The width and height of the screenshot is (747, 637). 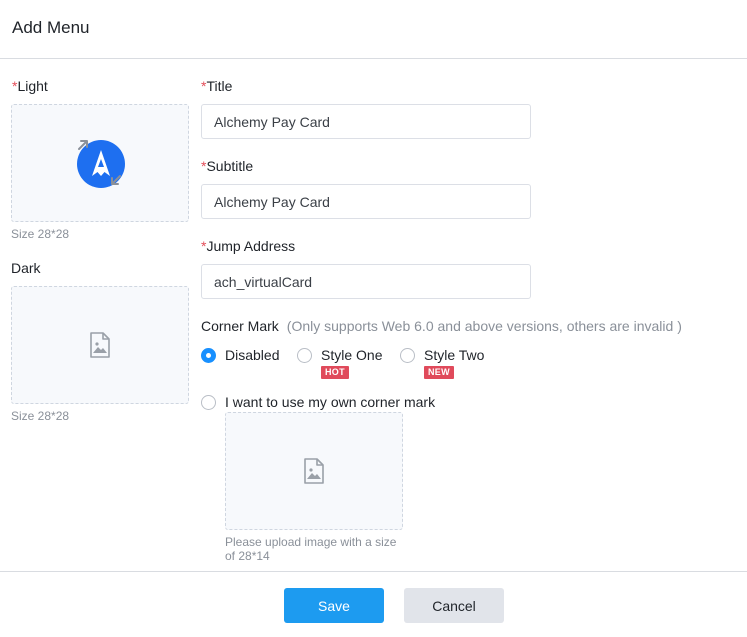 What do you see at coordinates (40, 234) in the screenshot?
I see `light-size-hint: Size 28*28` at bounding box center [40, 234].